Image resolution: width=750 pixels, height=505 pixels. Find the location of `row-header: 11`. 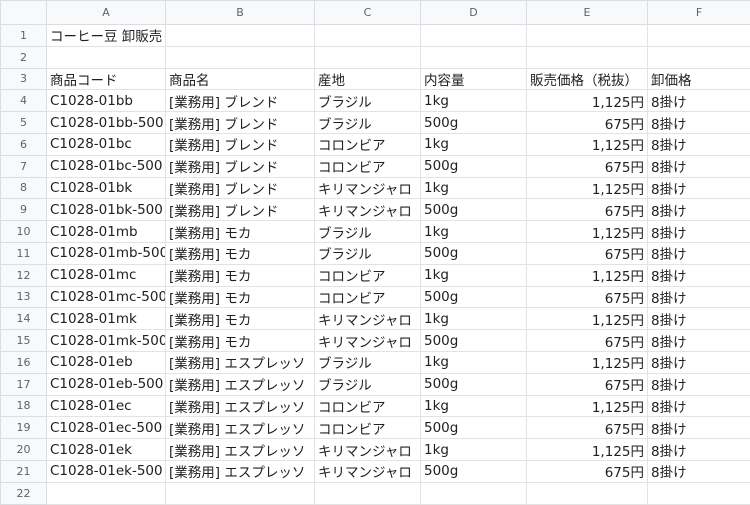

row-header: 11 is located at coordinates (24, 253).